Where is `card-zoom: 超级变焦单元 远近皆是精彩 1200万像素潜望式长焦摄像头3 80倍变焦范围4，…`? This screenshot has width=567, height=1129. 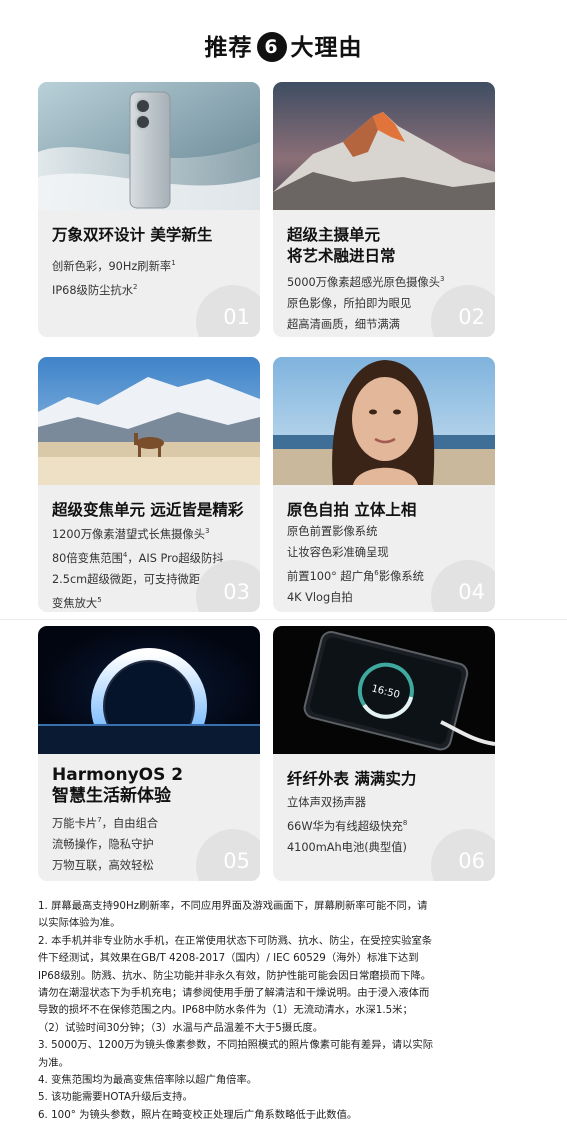
card-zoom: 超级变焦单元 远近皆是精彩 1200万像素潜望式长焦摄像头3 80倍变焦范围4，… is located at coordinates (149, 484).